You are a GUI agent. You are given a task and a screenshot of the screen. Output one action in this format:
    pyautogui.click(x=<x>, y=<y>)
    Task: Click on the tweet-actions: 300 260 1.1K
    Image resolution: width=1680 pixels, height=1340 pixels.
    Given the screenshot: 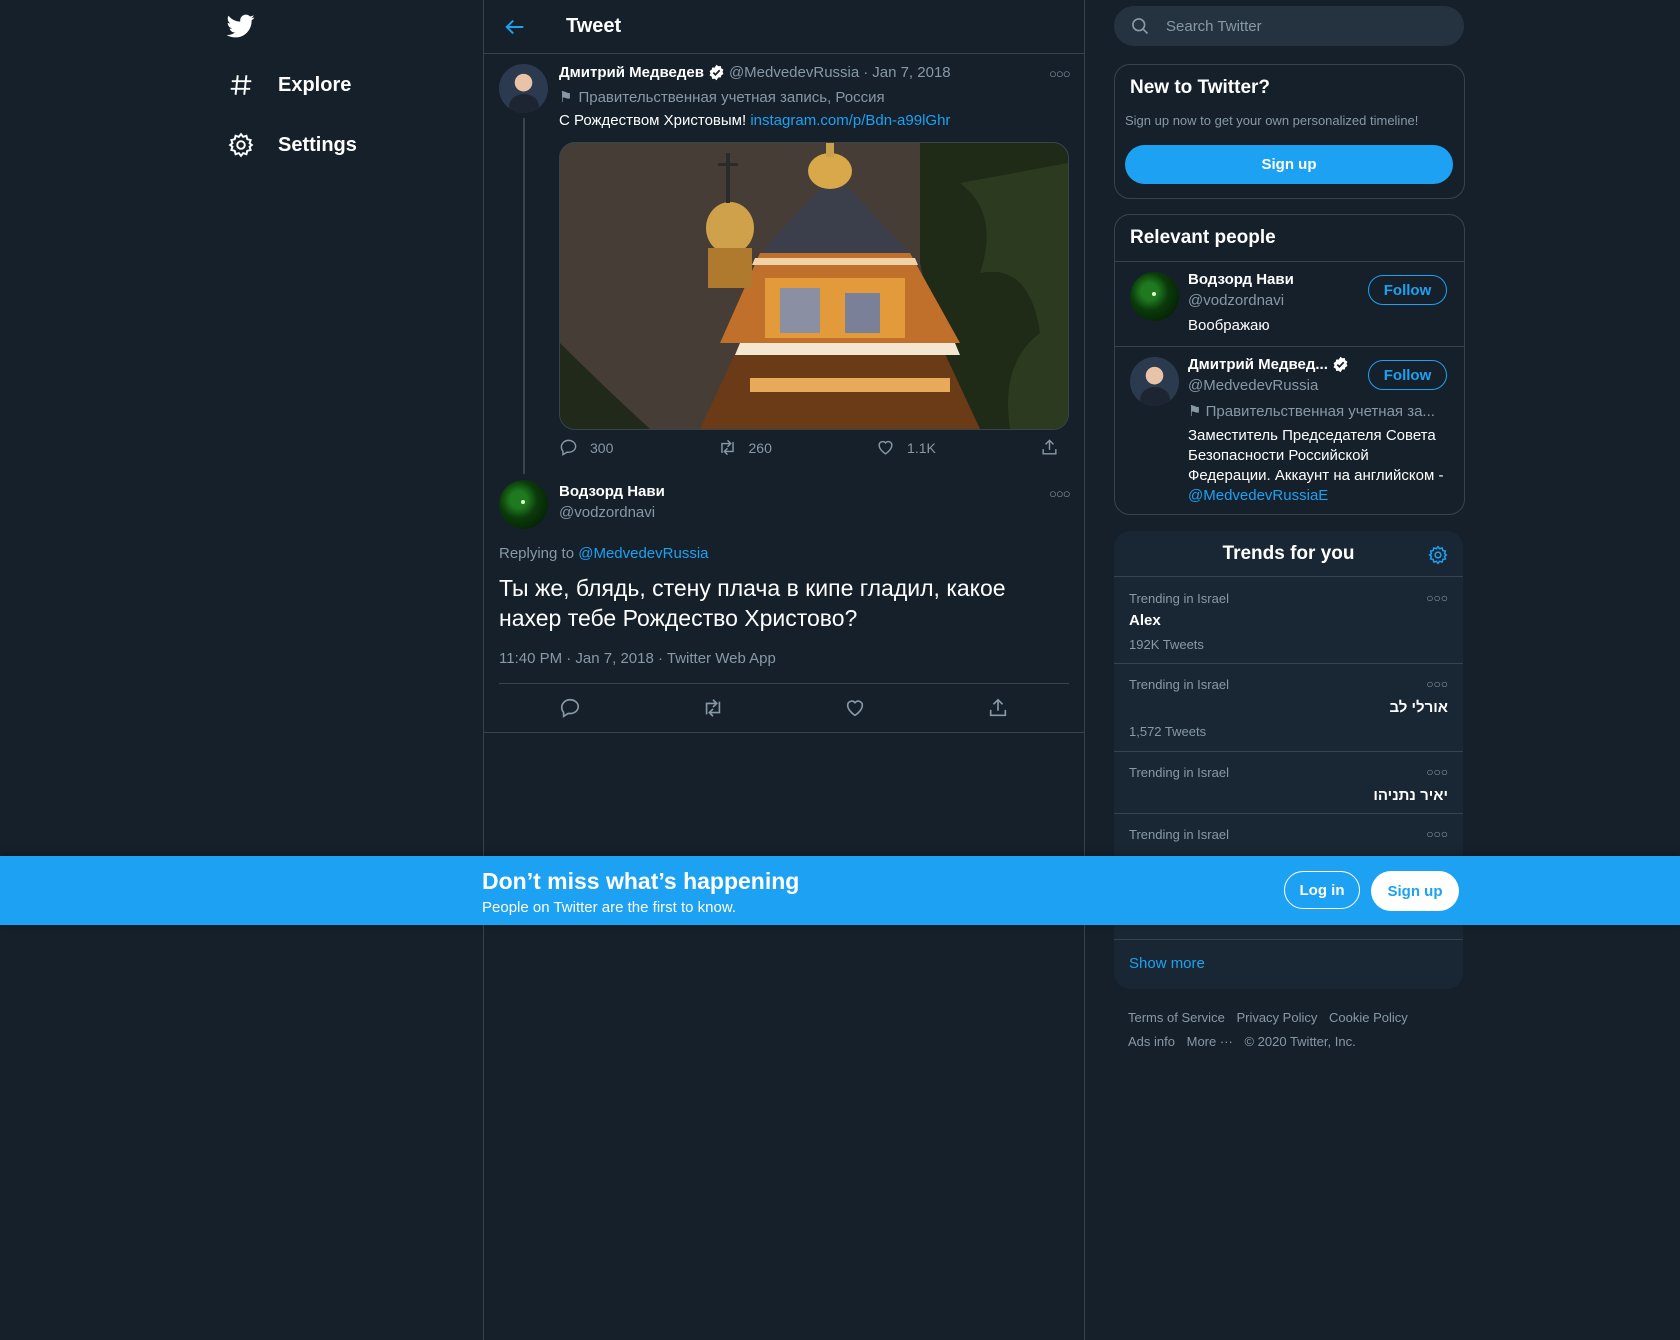 What is the action you would take?
    pyautogui.click(x=808, y=447)
    